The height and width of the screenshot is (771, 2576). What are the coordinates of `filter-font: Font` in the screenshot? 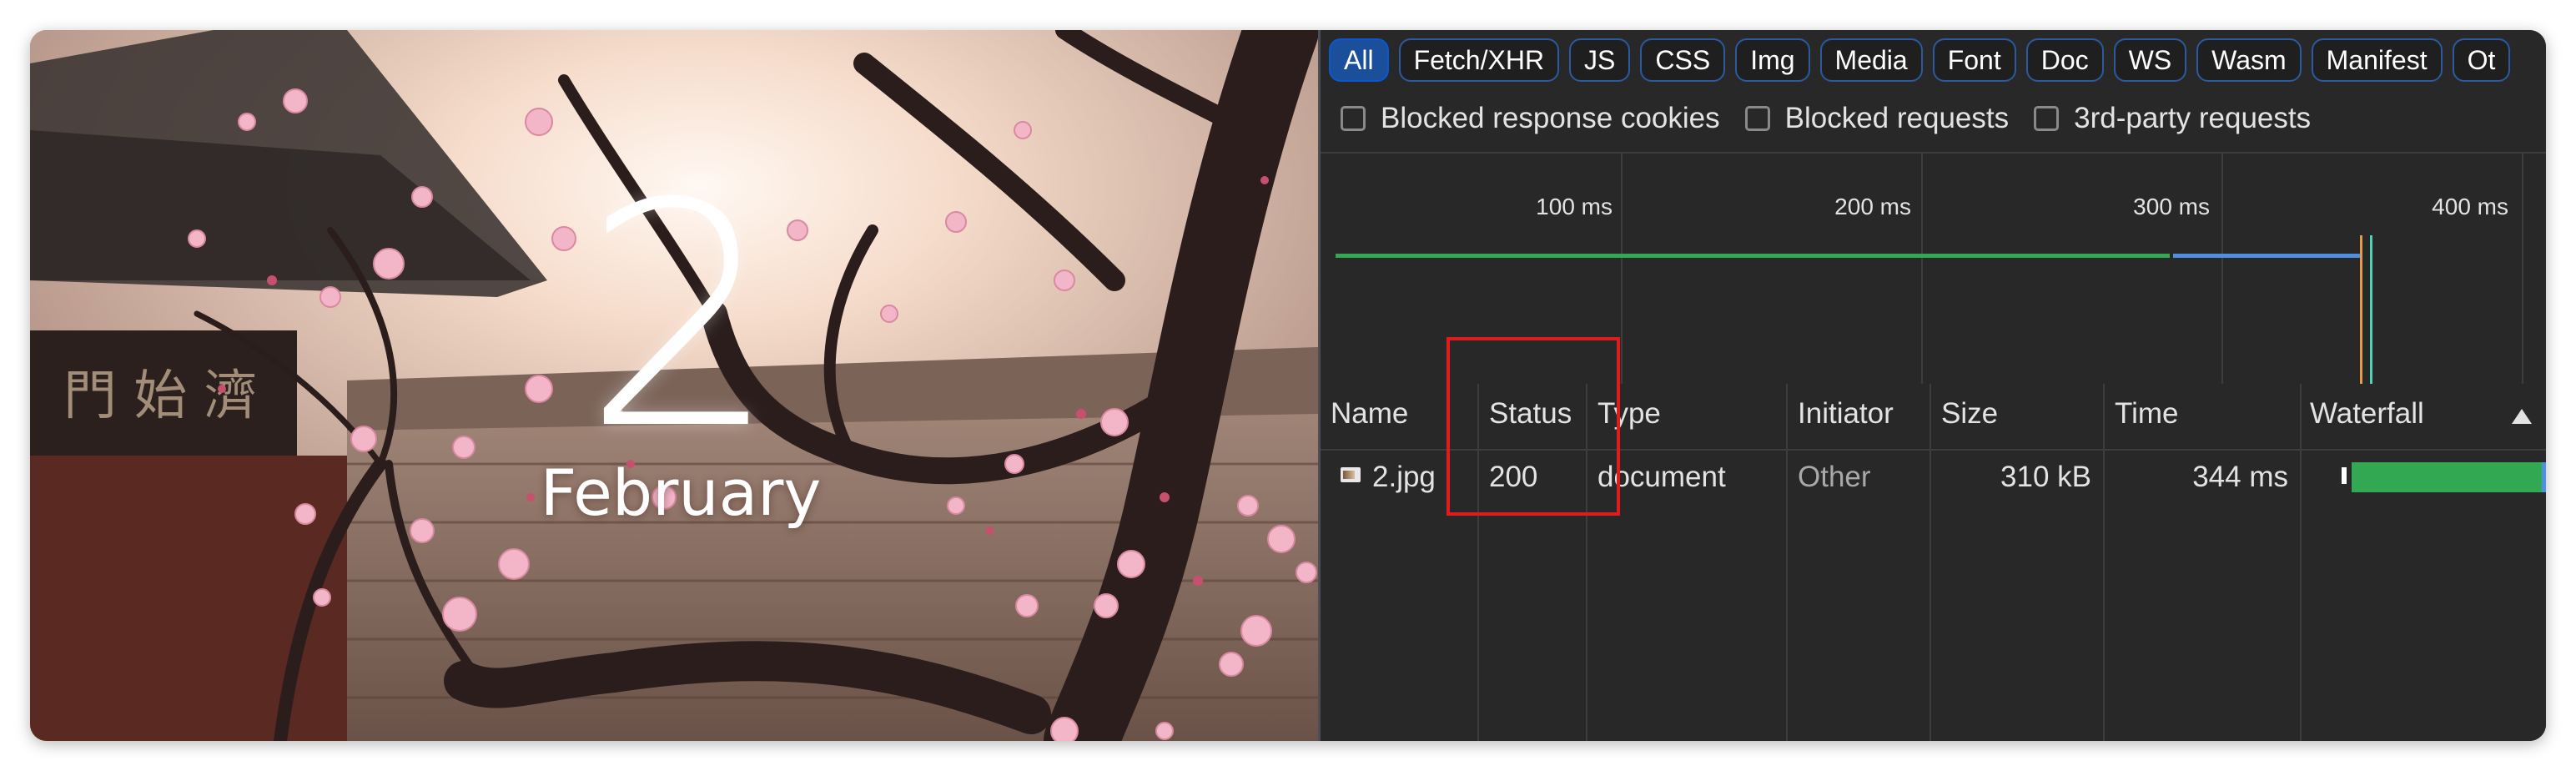 It's located at (1974, 60).